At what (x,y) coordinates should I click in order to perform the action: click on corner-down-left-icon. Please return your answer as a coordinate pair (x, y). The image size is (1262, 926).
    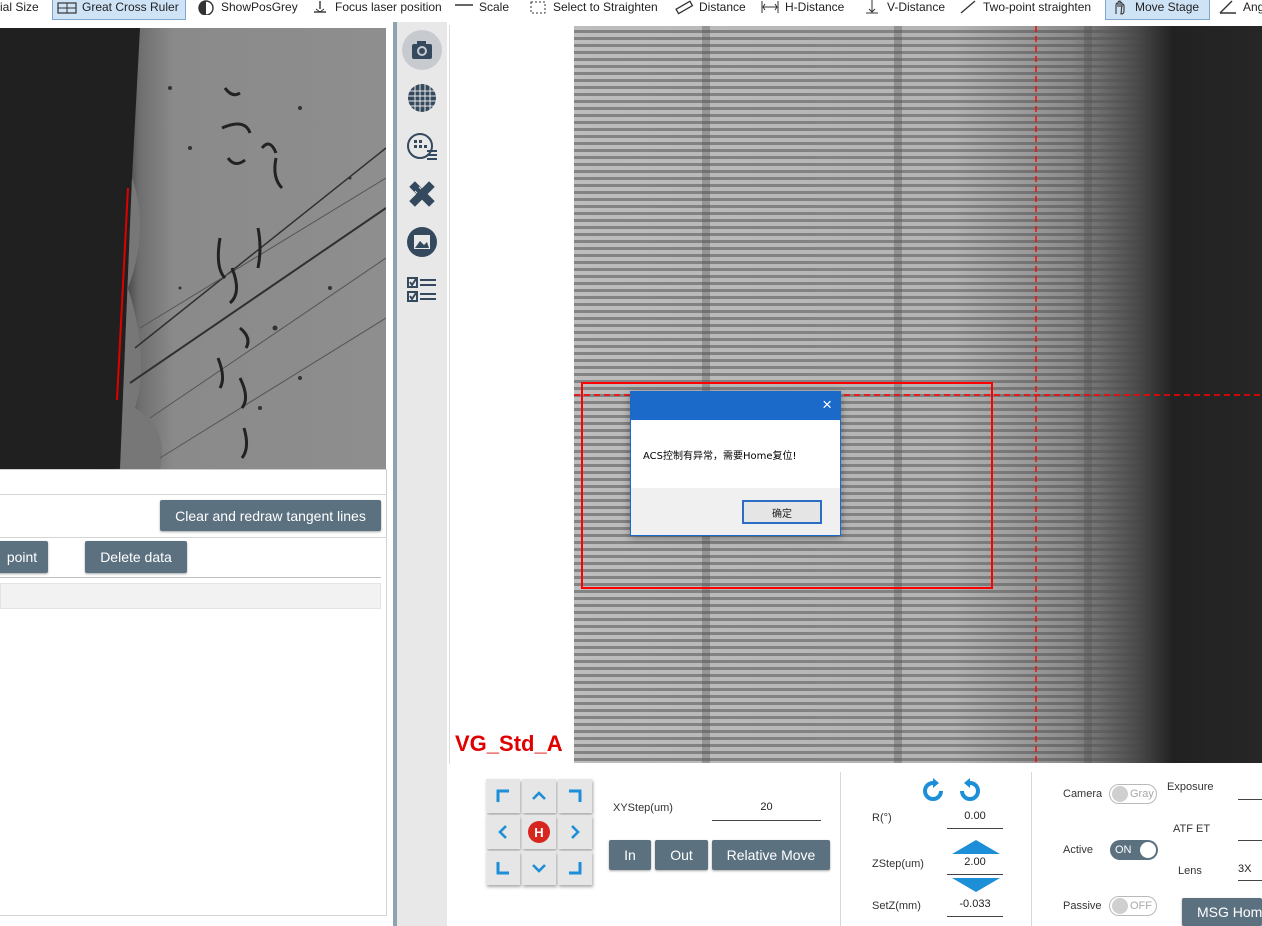
    Looking at the image, I should click on (502, 868).